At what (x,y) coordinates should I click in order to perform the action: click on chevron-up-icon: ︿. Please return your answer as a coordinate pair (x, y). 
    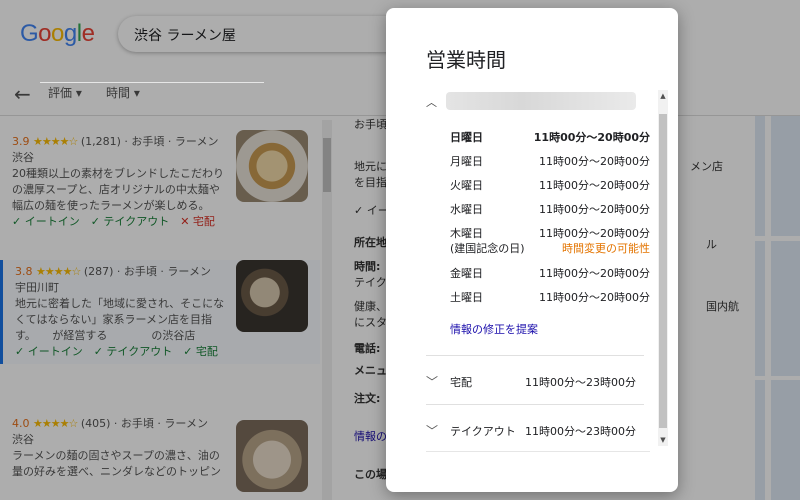
    Looking at the image, I should click on (431, 102).